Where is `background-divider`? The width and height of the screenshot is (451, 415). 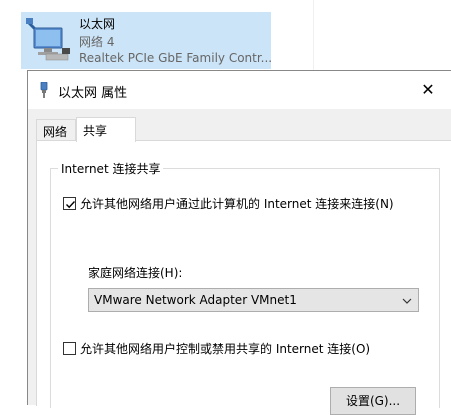 background-divider is located at coordinates (382, 35).